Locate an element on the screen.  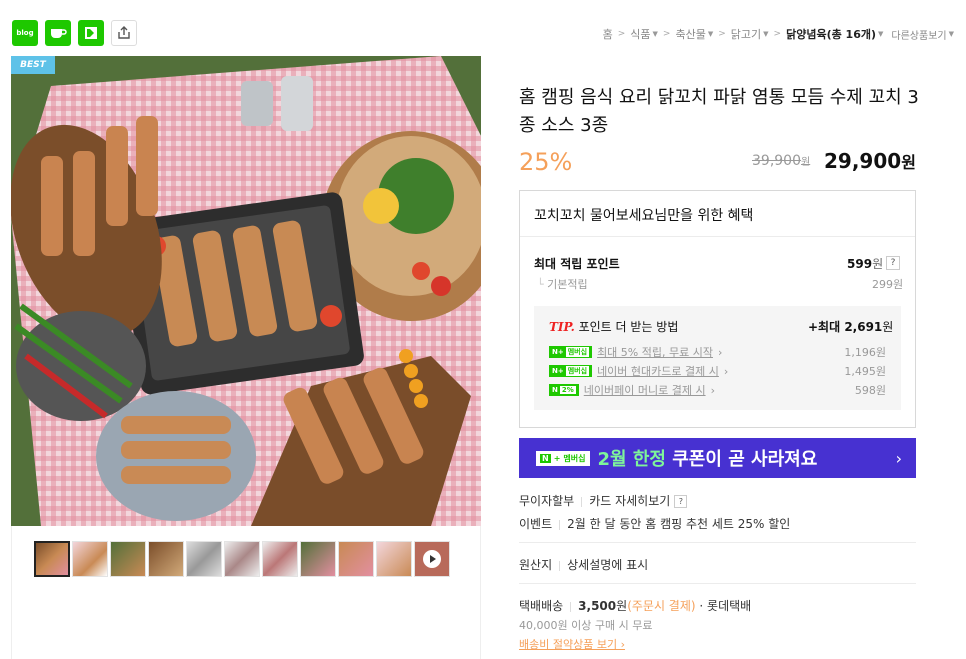
origin-row: 원산지 상세설명에 표시 is located at coordinates (583, 564).